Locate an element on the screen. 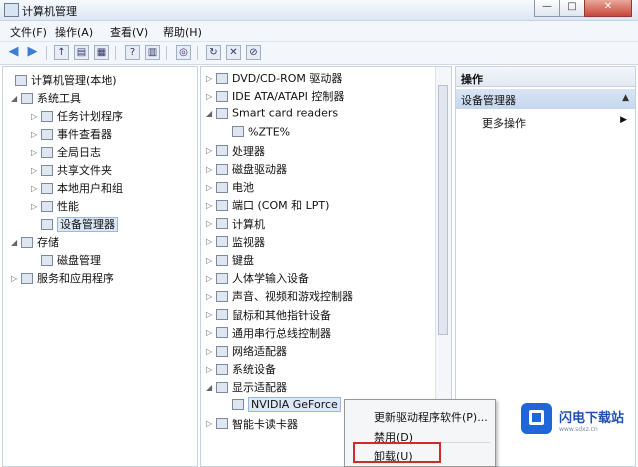 This screenshot has width=638, height=467. device-tree-label: DVD/CD-ROM 驱动器 is located at coordinates (287, 78).